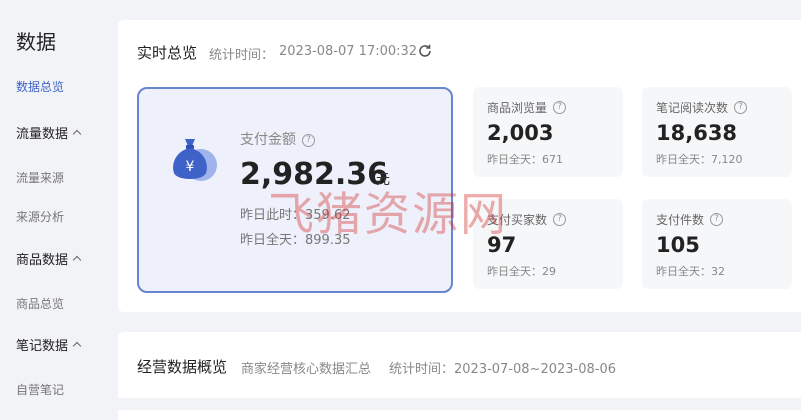  I want to click on money-bag-icon: ¥, so click(195, 160).